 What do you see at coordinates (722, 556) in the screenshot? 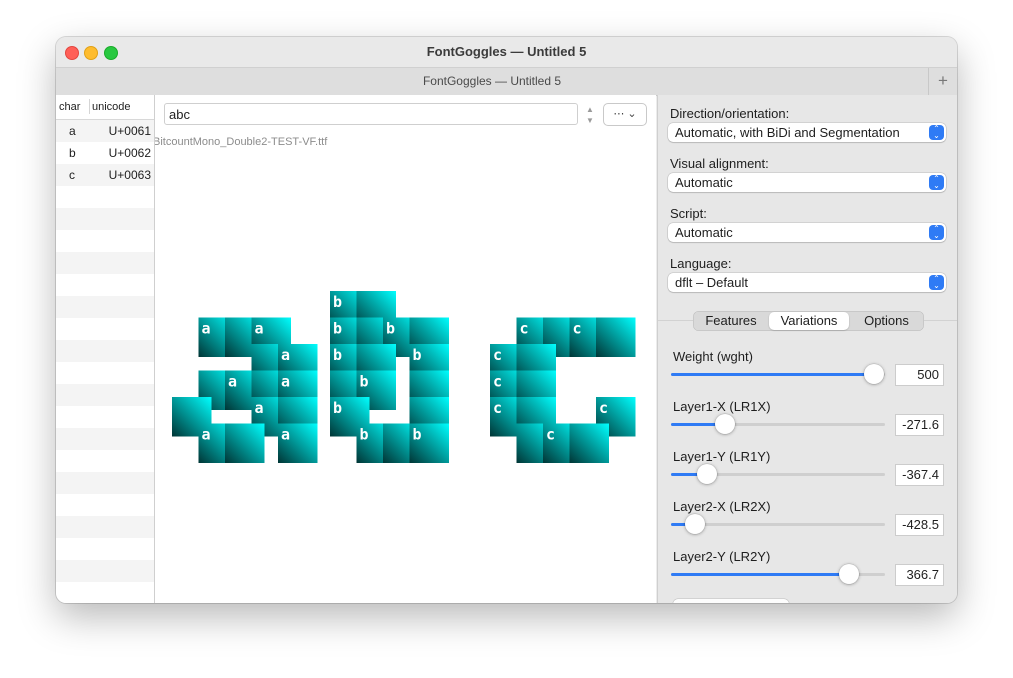
I see `axis-label: Layer2-Y (LR2Y)` at bounding box center [722, 556].